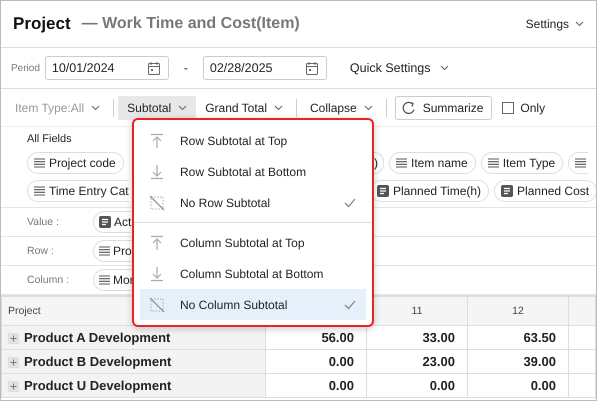 The image size is (597, 401). What do you see at coordinates (253, 304) in the screenshot?
I see `menu-item: No Column Subtotal` at bounding box center [253, 304].